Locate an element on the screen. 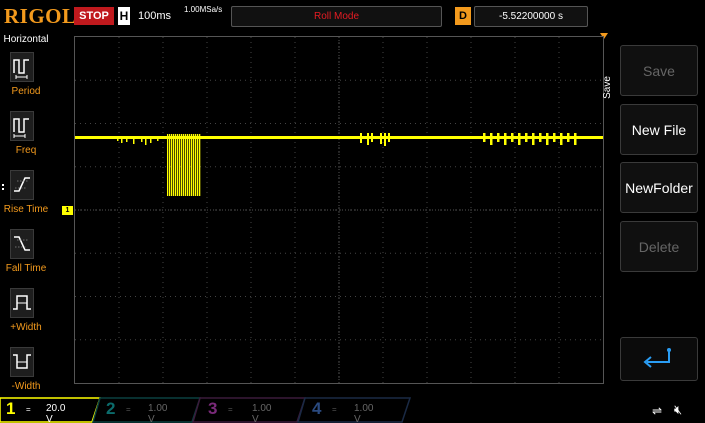 This screenshot has width=705, height=423. new-folder-button: NewFolder is located at coordinates (659, 187).